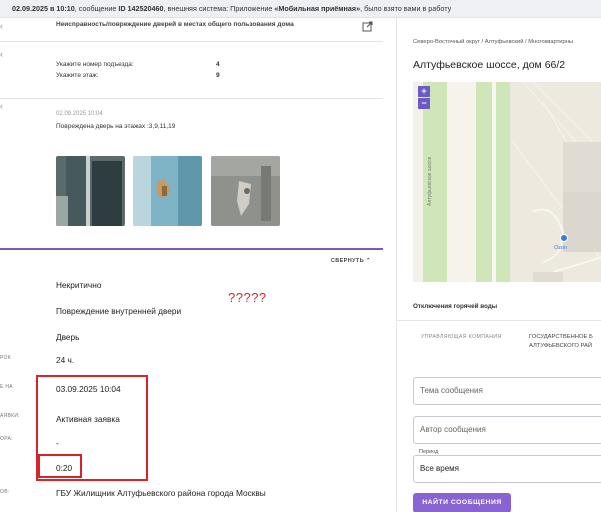 Image resolution: width=601 pixels, height=512 pixels. What do you see at coordinates (455, 306) in the screenshot?
I see `section-title: Отключения горячей воды` at bounding box center [455, 306].